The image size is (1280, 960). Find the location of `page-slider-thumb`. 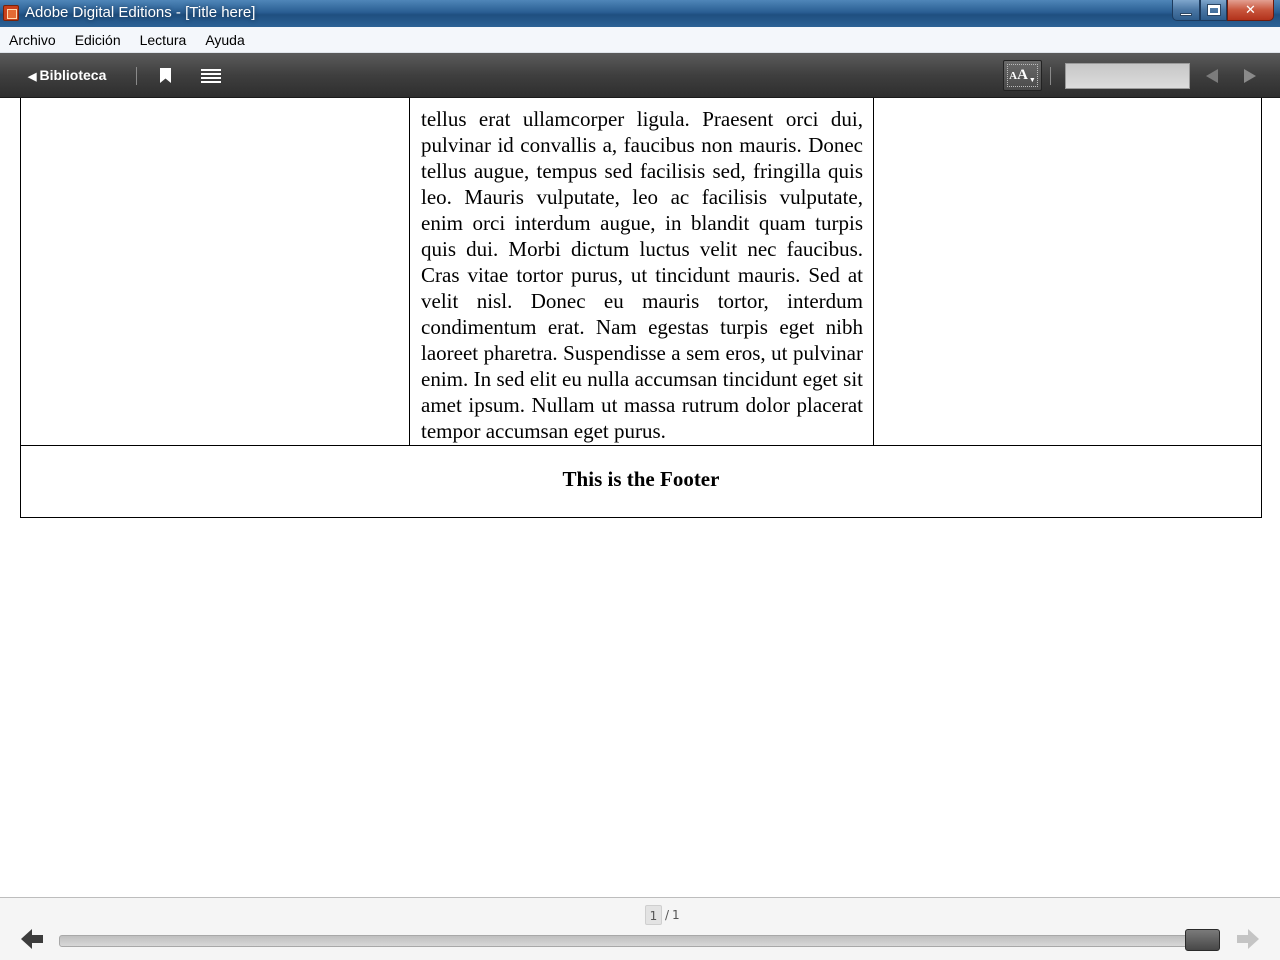

page-slider-thumb is located at coordinates (1202, 940).